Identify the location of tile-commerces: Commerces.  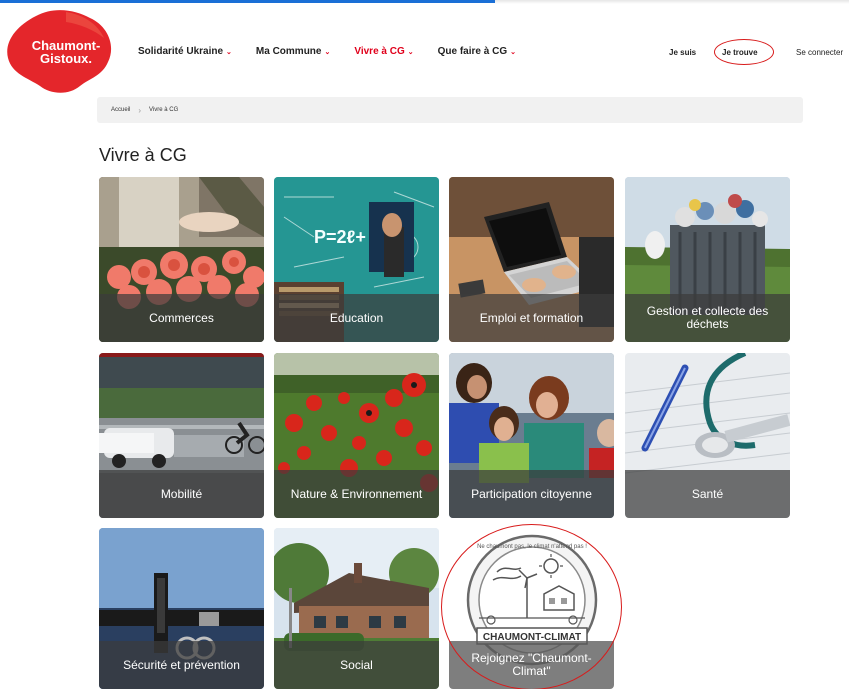
(181, 259).